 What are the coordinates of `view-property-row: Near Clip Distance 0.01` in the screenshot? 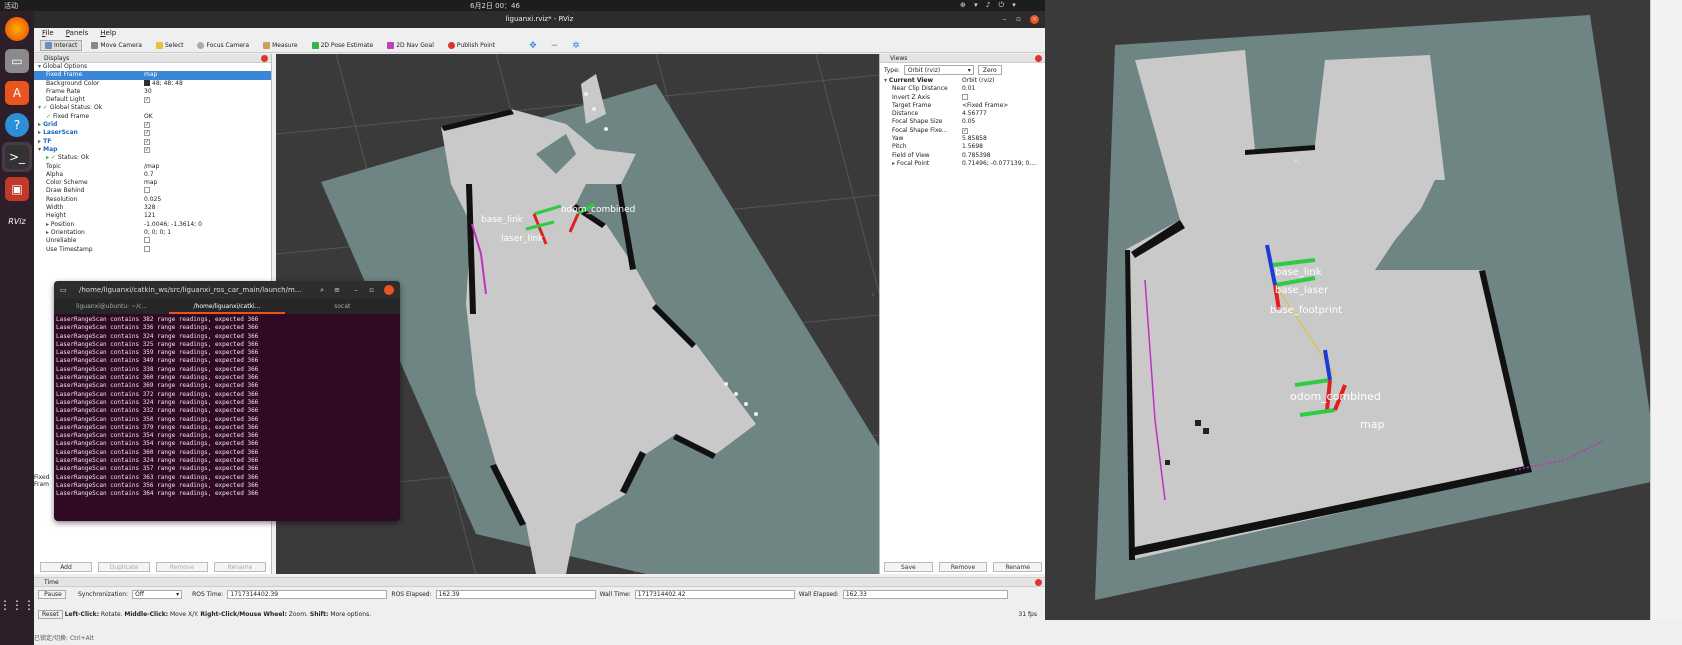 It's located at (962, 89).